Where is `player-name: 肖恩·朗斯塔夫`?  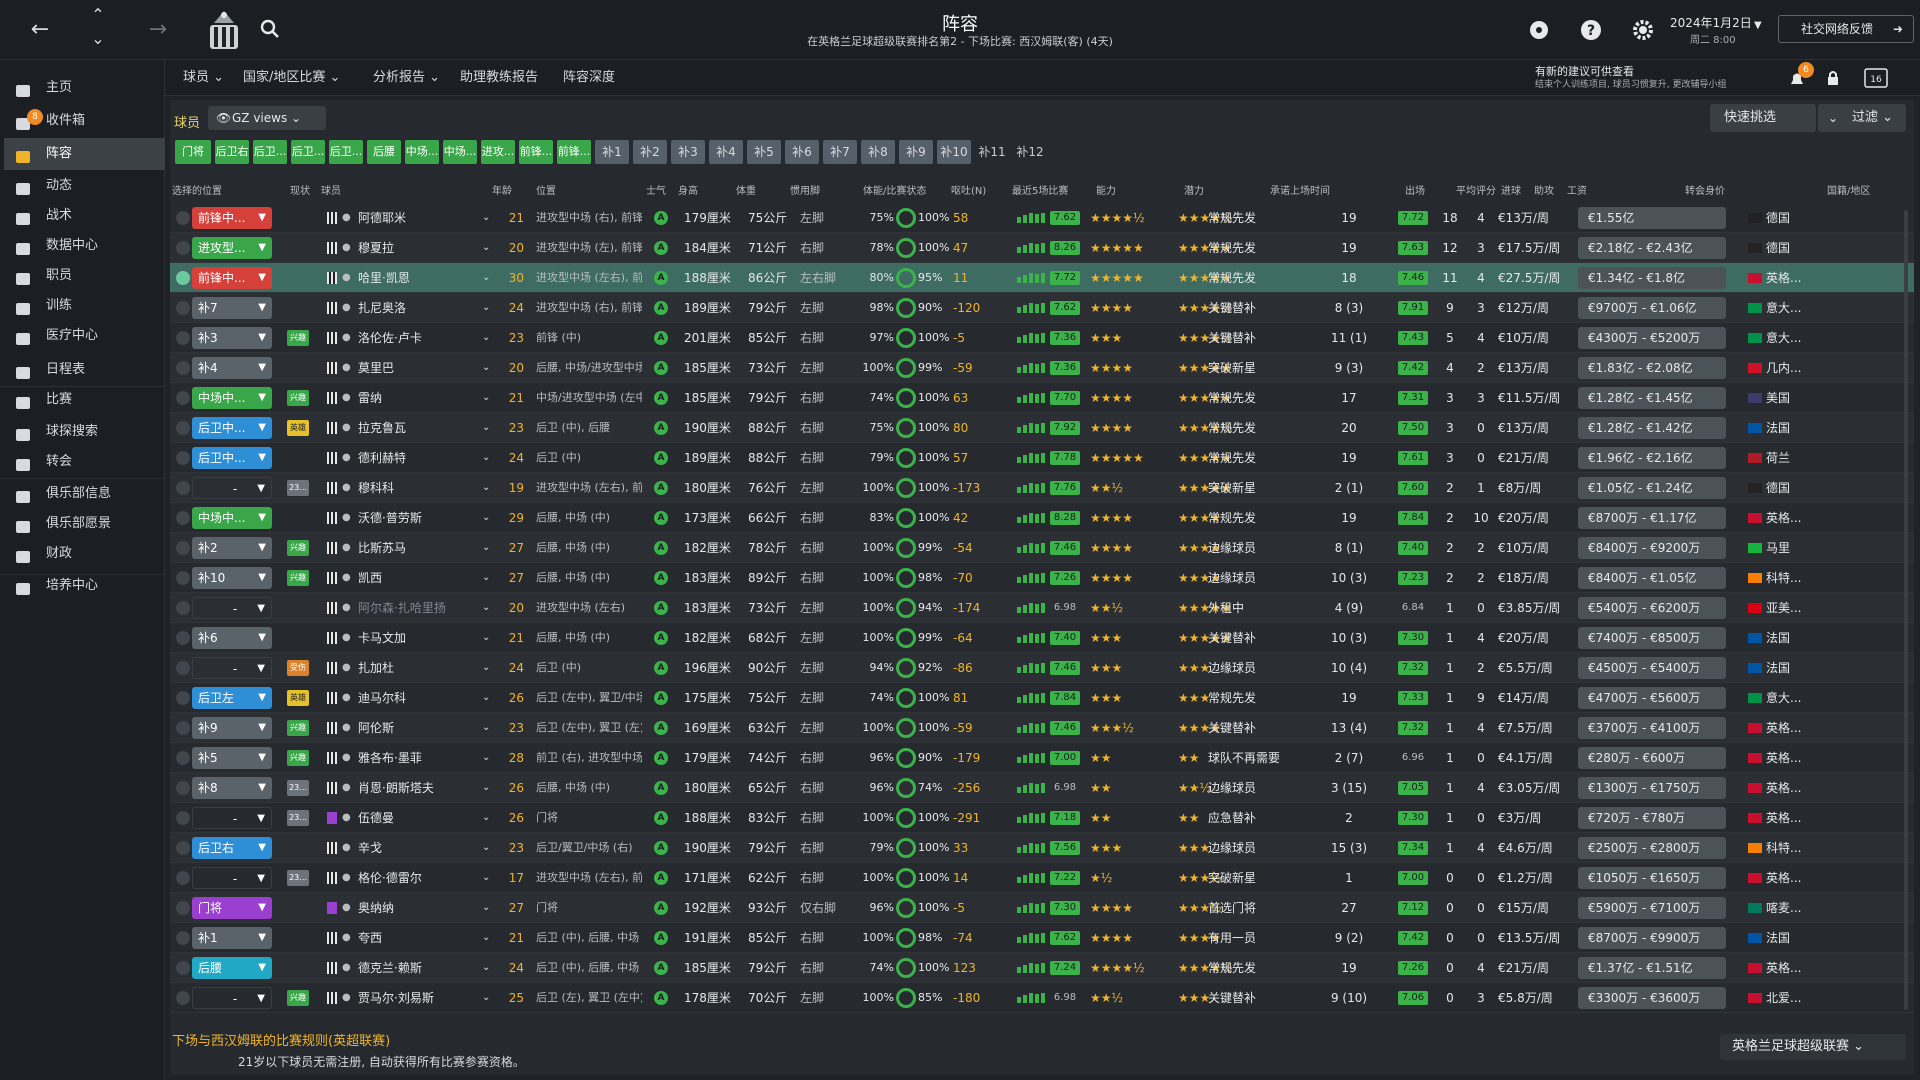
player-name: 肖恩·朗斯塔夫 is located at coordinates (396, 788).